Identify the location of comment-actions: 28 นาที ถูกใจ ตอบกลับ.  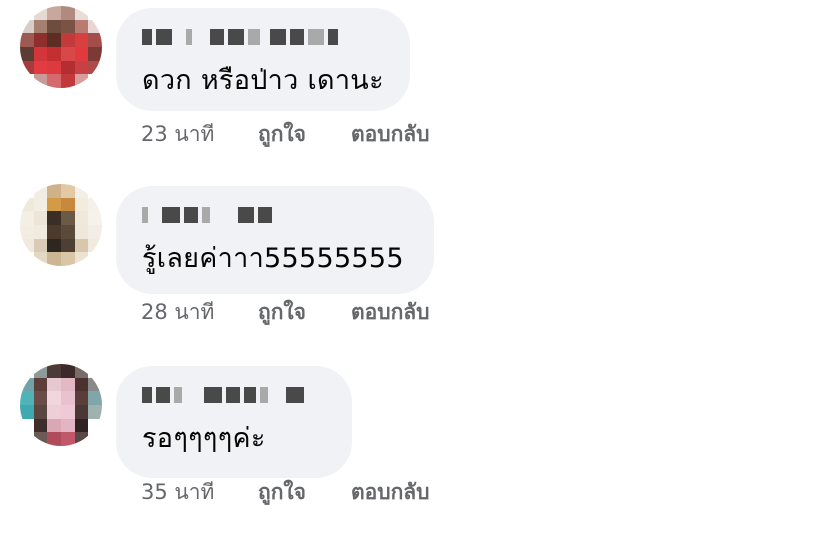
(285, 312).